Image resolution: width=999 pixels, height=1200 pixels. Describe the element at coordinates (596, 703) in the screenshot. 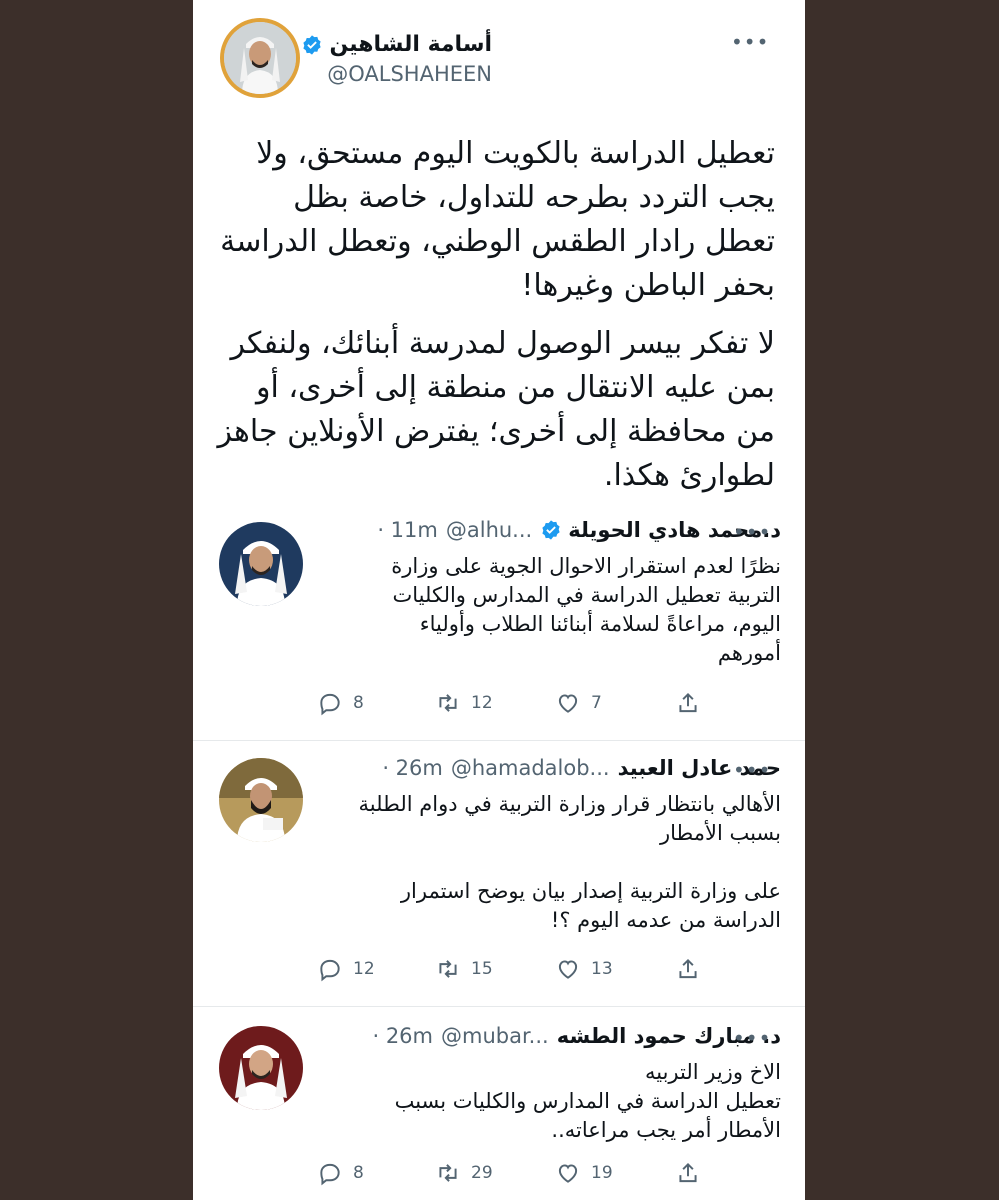

I see `like-count: 7` at that location.